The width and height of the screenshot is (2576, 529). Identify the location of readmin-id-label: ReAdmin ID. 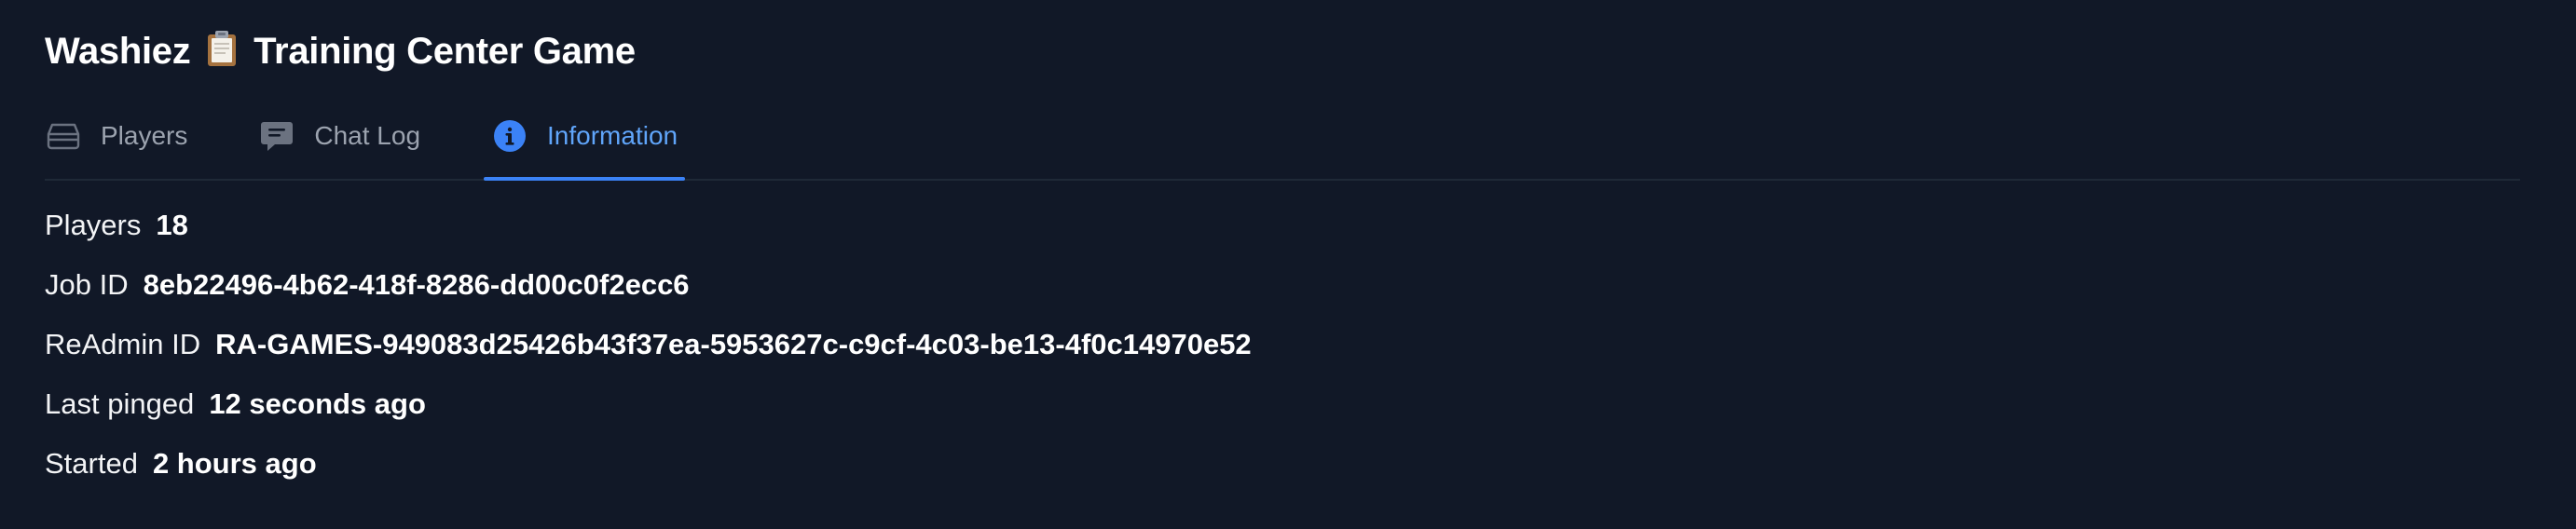
(123, 344).